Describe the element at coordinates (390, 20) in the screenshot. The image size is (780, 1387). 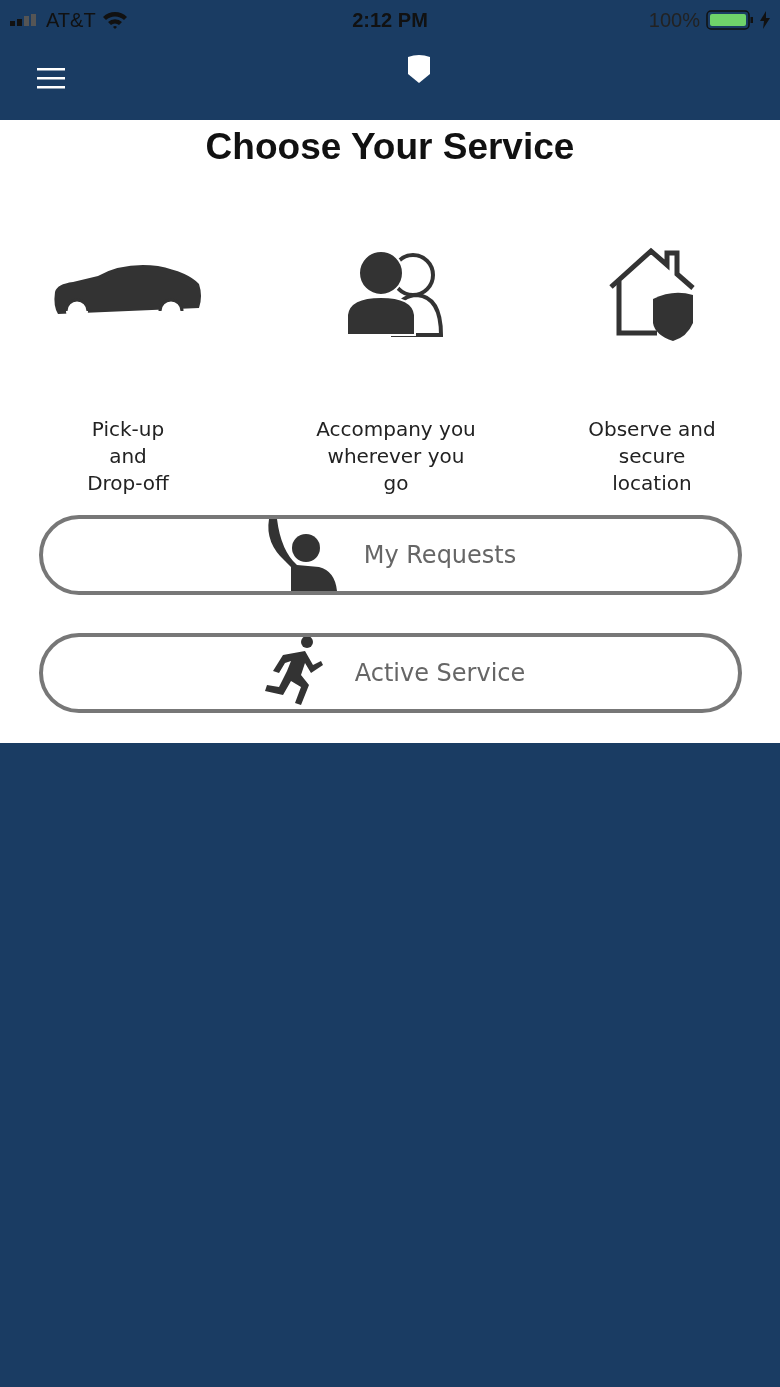
I see `status-time: 2:12 PM` at that location.